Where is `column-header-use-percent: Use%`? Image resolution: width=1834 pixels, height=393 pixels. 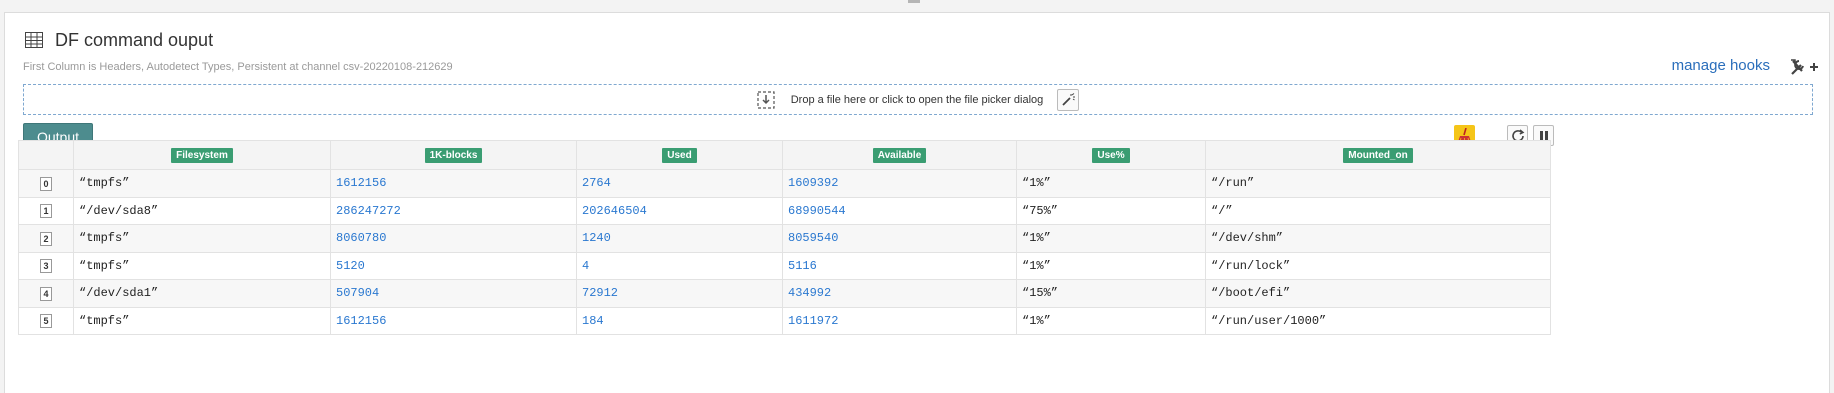
column-header-use-percent: Use% is located at coordinates (1111, 155).